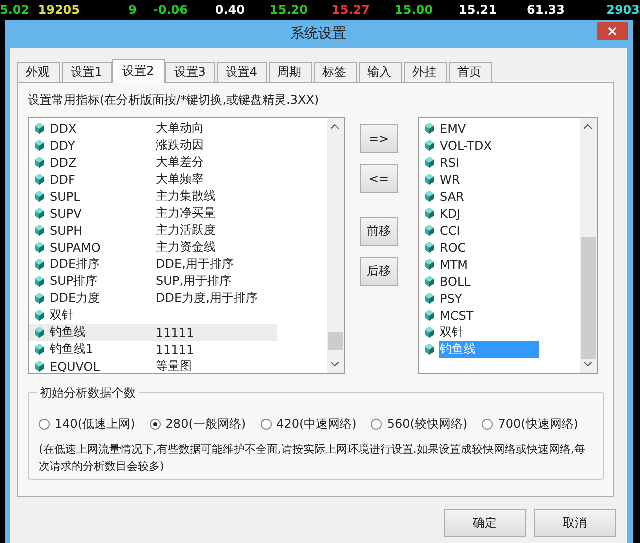 The image size is (640, 543). Describe the element at coordinates (186, 196) in the screenshot. I see `indicator-description: 主力集散线` at that location.